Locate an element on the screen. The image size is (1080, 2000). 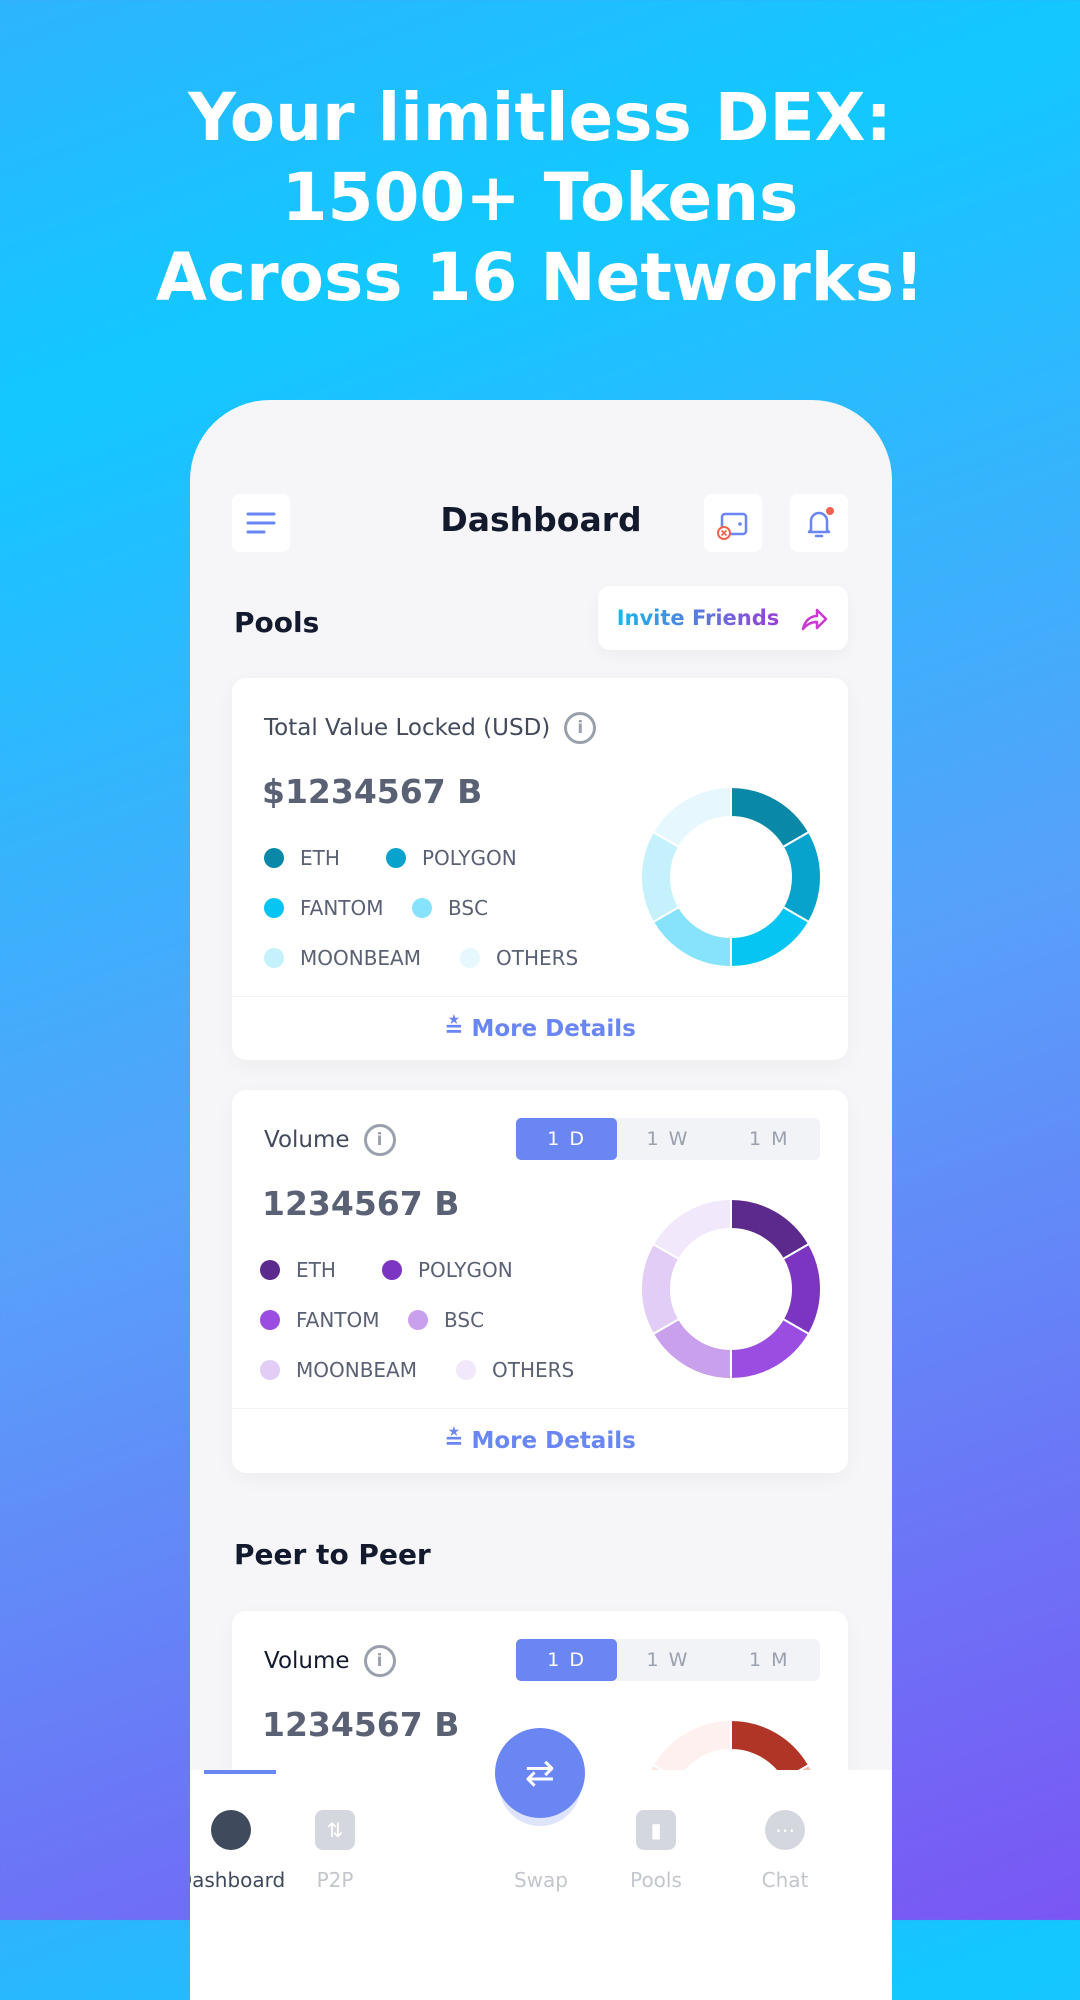
active-tab-indicator is located at coordinates (240, 1772).